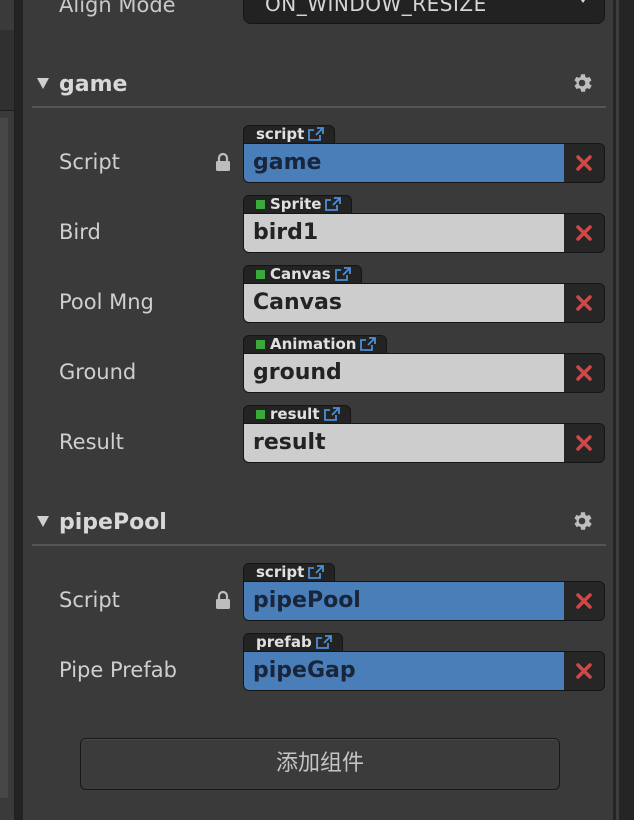 This screenshot has height=820, width=634. I want to click on prop-label-result: Result, so click(91, 442).